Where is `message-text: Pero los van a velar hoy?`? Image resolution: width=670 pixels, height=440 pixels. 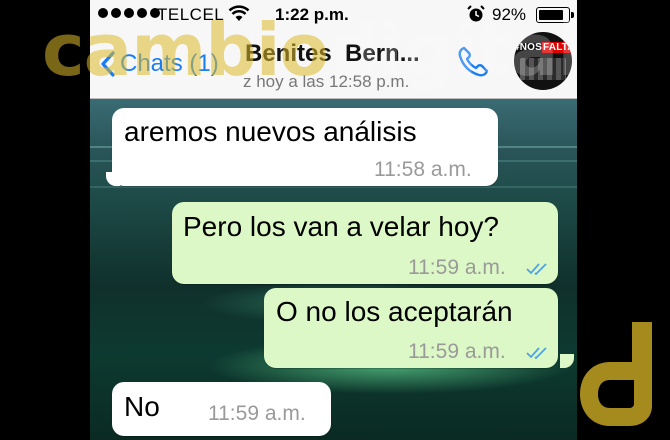 message-text: Pero los van a velar hoy? is located at coordinates (341, 226).